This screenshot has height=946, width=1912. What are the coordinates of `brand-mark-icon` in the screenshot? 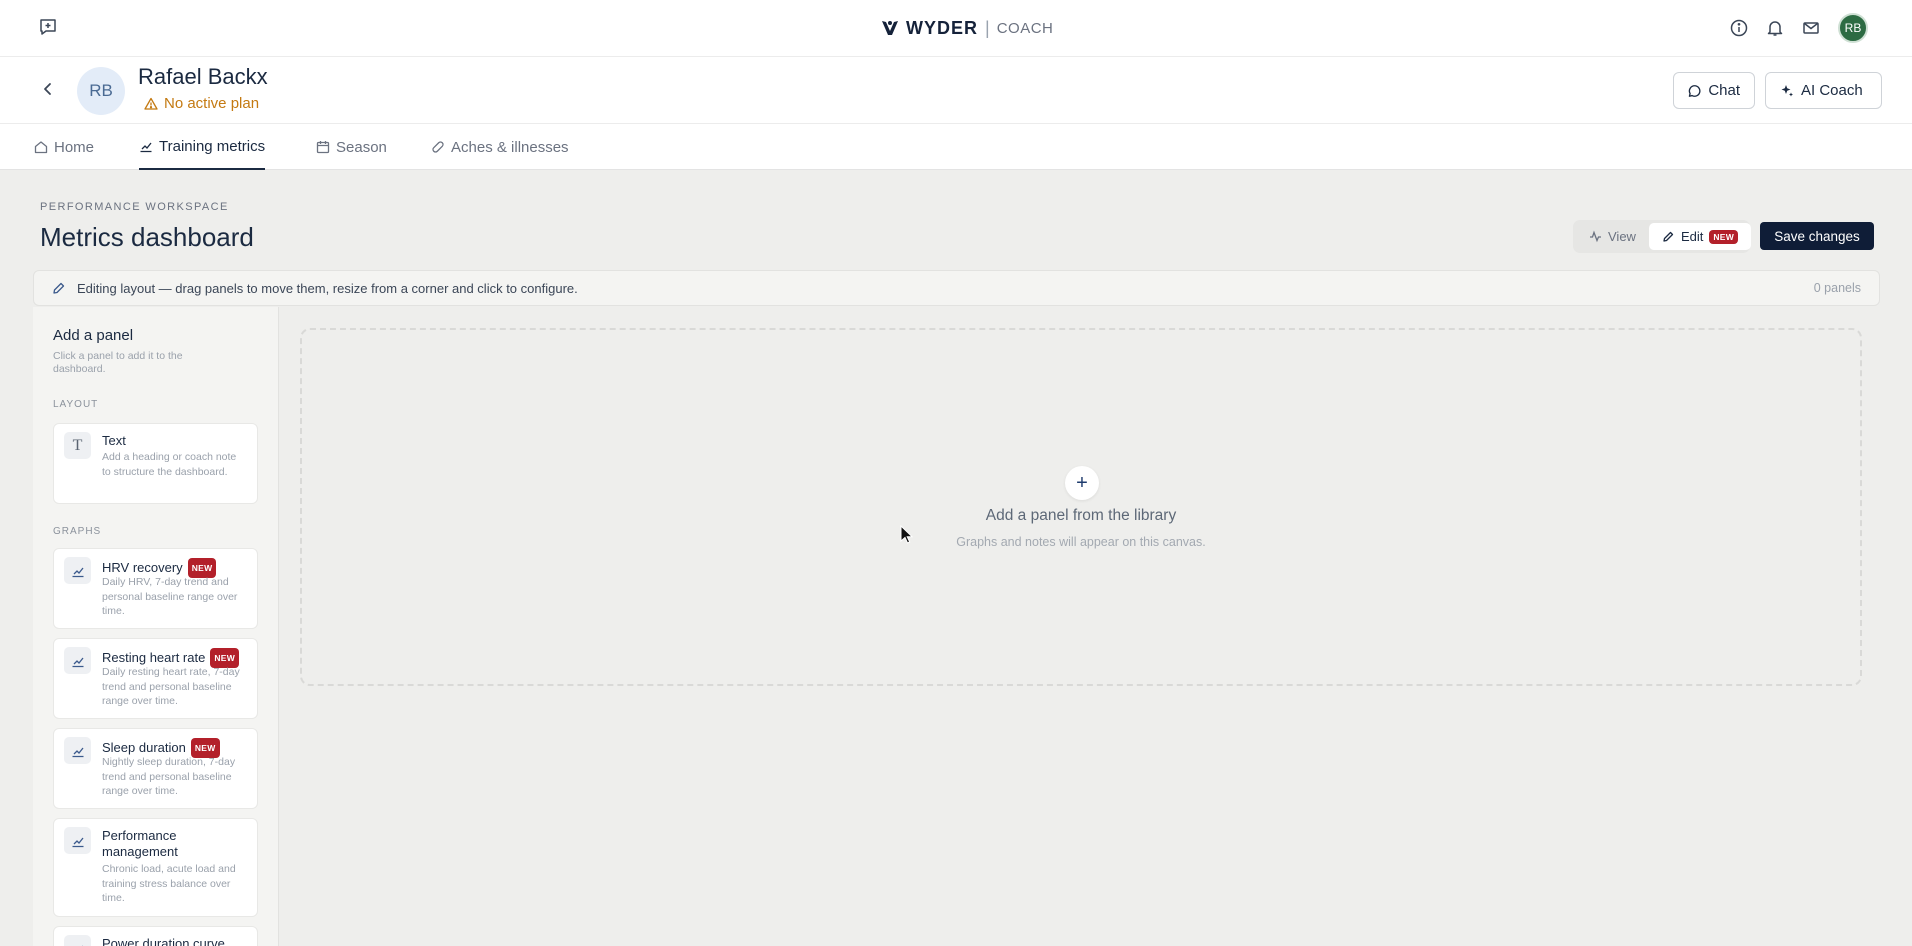 It's located at (890, 28).